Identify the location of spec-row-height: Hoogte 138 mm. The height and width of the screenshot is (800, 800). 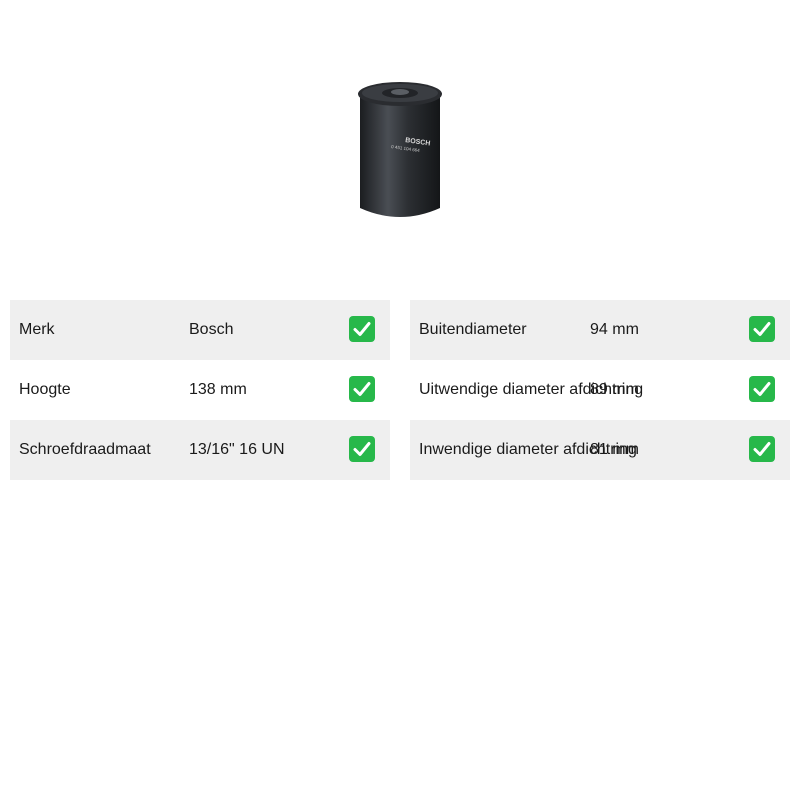
(200, 390).